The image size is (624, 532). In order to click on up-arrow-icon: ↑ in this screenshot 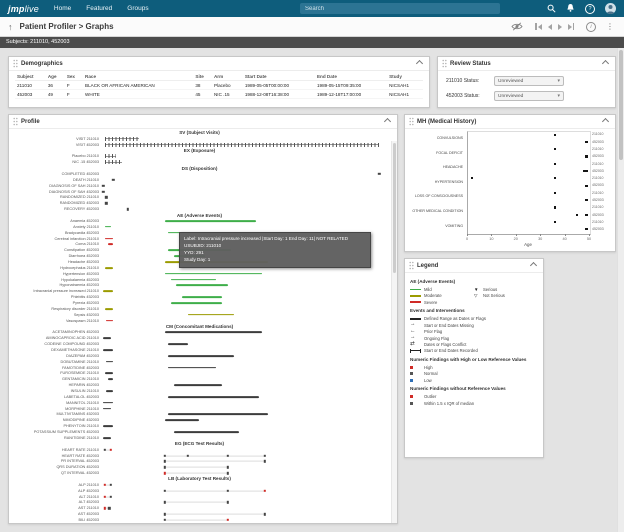, I will do `click(10, 27)`.